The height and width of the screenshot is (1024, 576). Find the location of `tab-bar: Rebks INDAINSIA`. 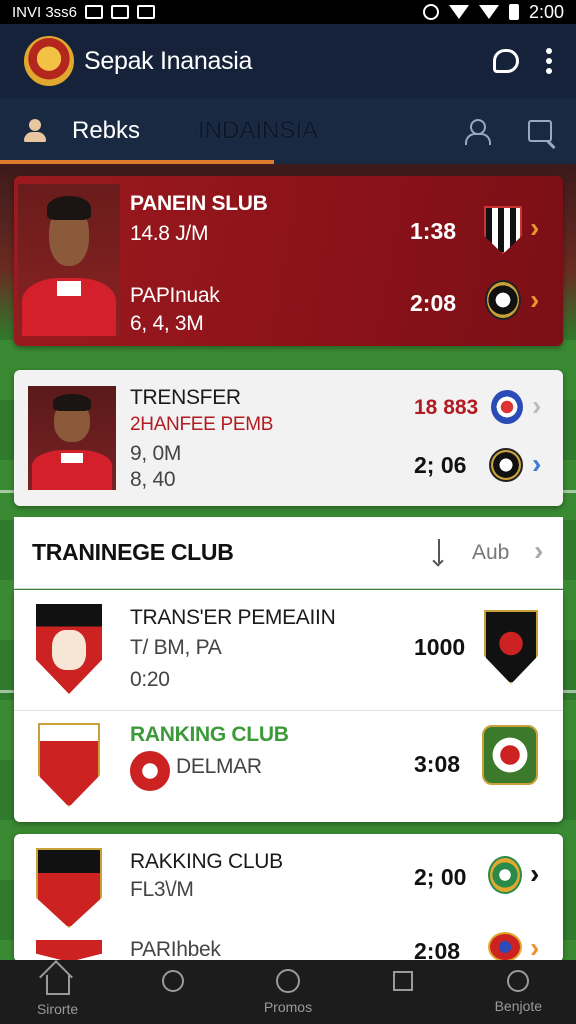

tab-bar: Rebks INDAINSIA is located at coordinates (288, 131).